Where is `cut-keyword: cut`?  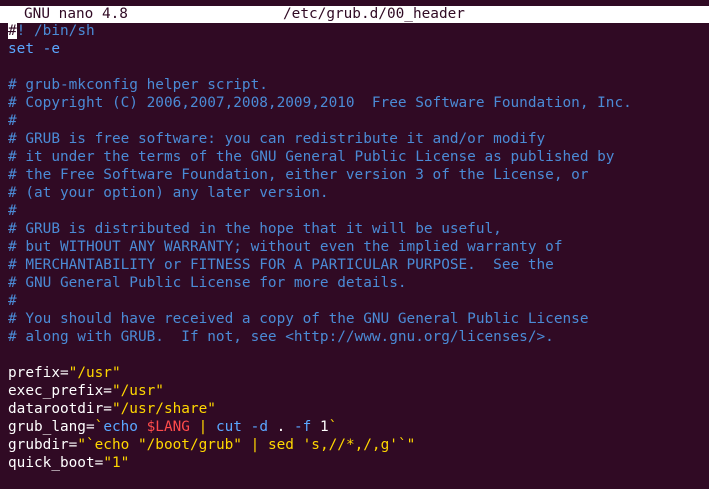 cut-keyword: cut is located at coordinates (228, 427).